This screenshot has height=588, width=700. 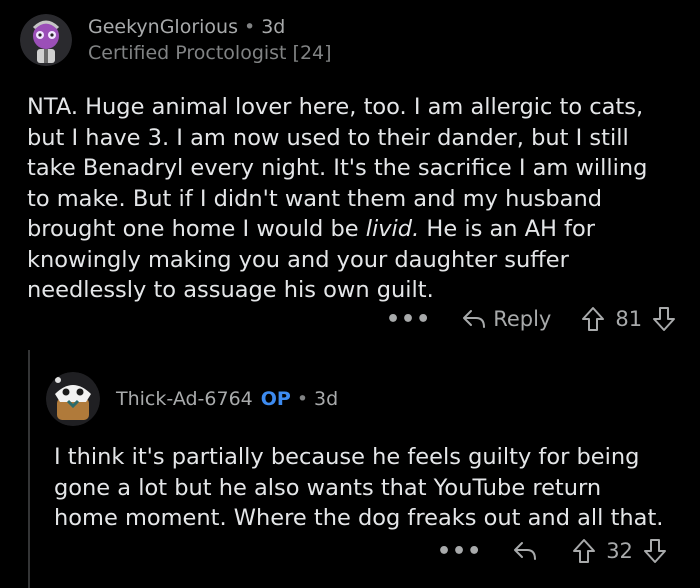 What do you see at coordinates (522, 319) in the screenshot?
I see `reply-label: Reply` at bounding box center [522, 319].